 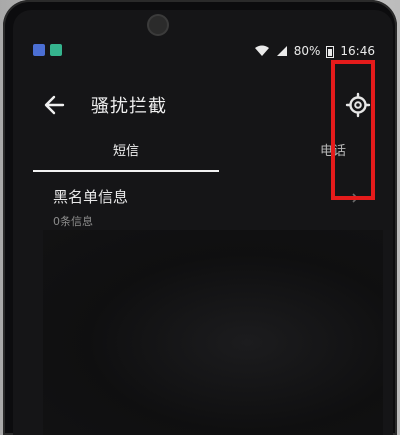 I want to click on status-indicators: 80% 16:46, so click(x=314, y=51).